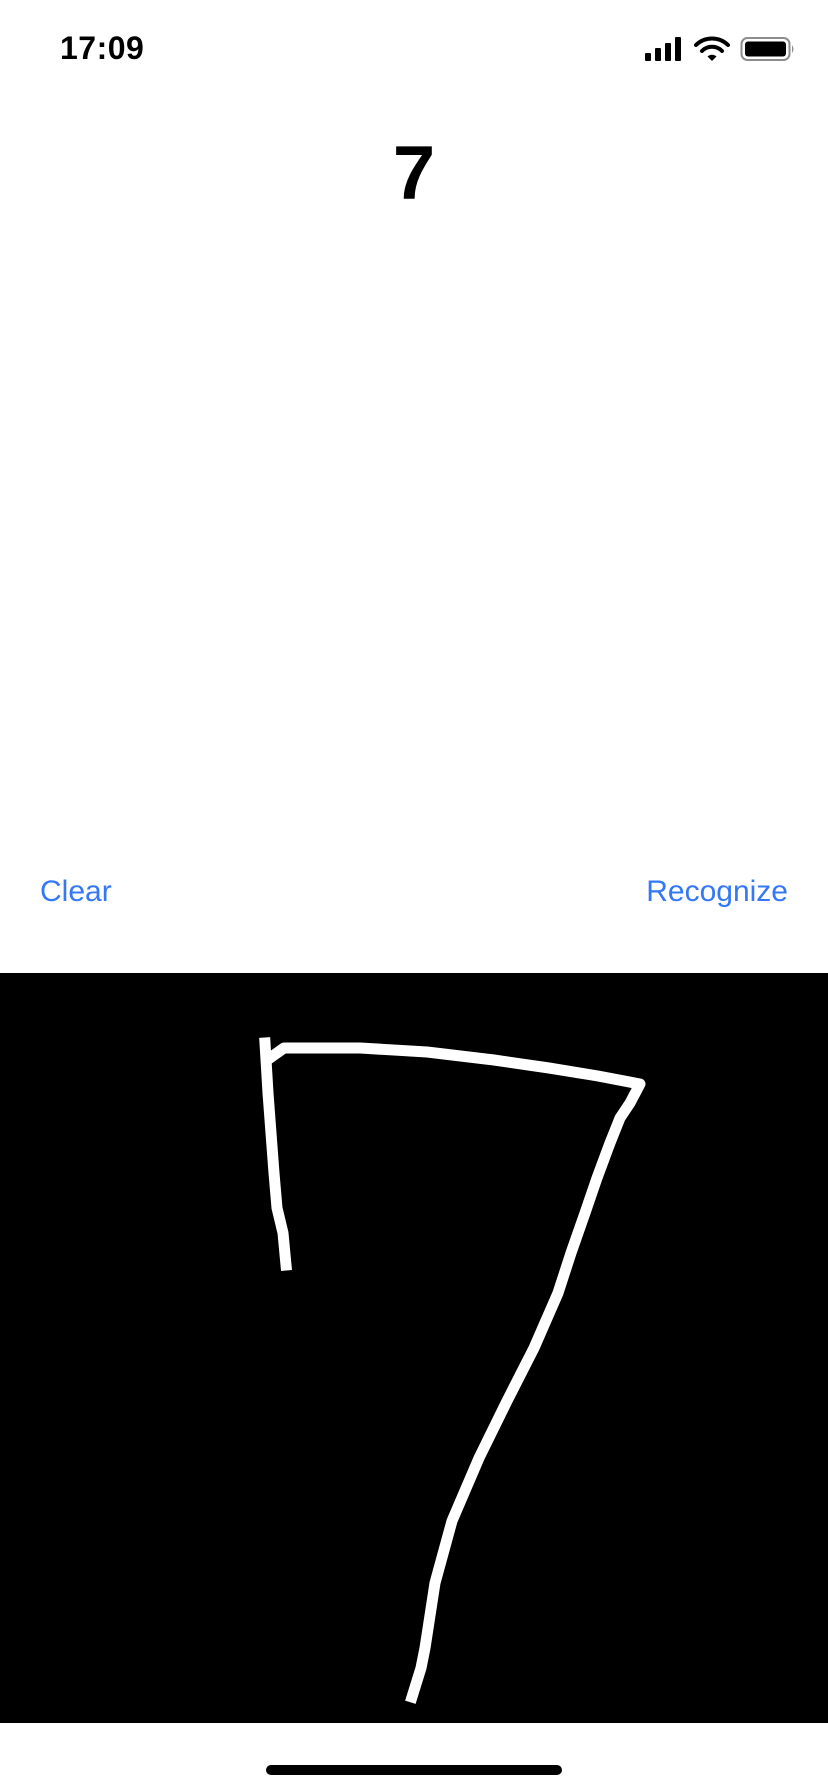  Describe the element at coordinates (663, 49) in the screenshot. I see `signal-icon` at that location.